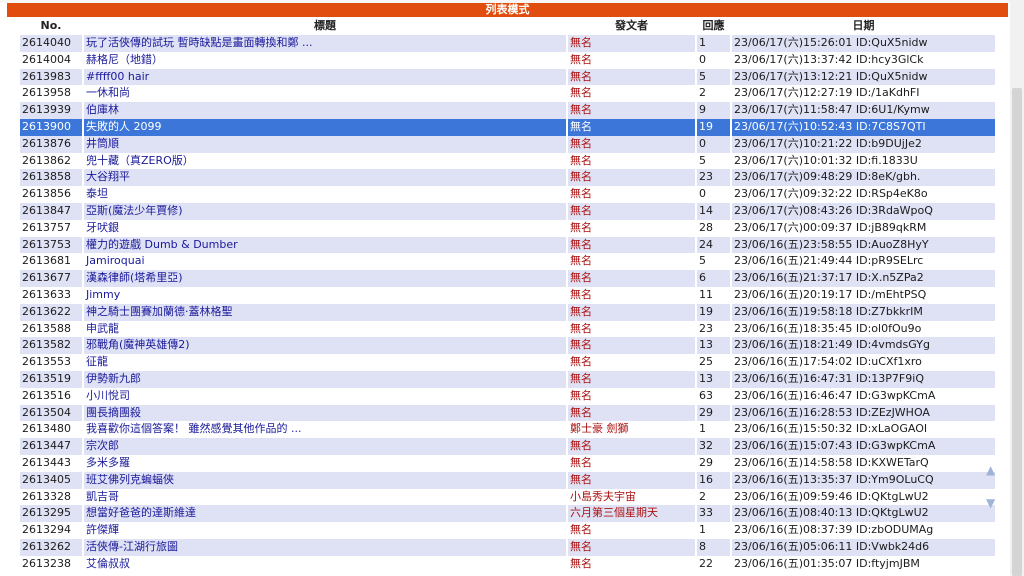 The width and height of the screenshot is (1024, 576). I want to click on post-title-link: 一休和尚, so click(325, 94).